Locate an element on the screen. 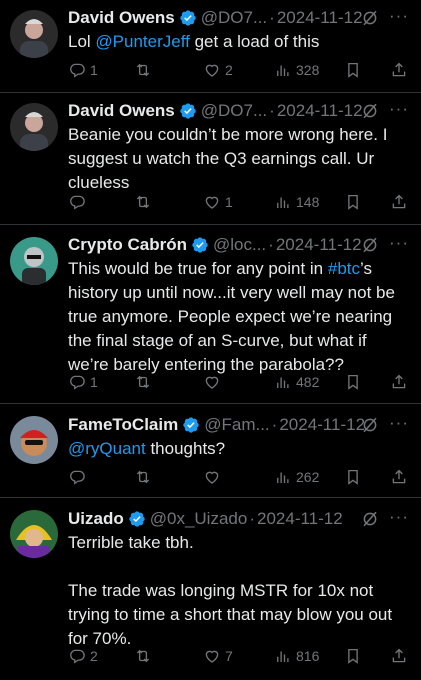 The image size is (421, 680). display-name: Crypto Cabrón is located at coordinates (127, 245).